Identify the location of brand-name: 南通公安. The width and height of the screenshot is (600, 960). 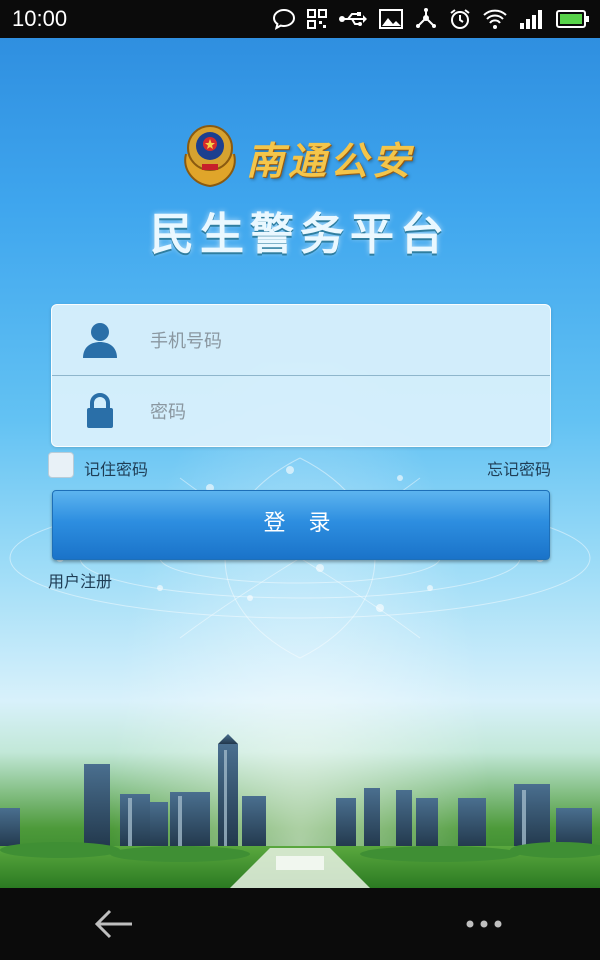
(330, 160).